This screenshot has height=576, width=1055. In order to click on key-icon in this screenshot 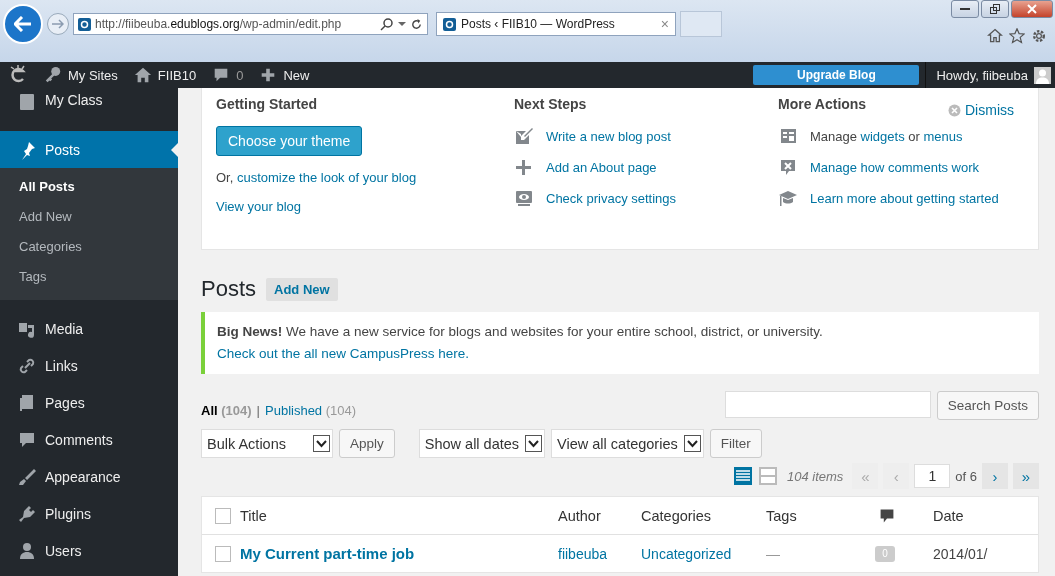, I will do `click(53, 75)`.